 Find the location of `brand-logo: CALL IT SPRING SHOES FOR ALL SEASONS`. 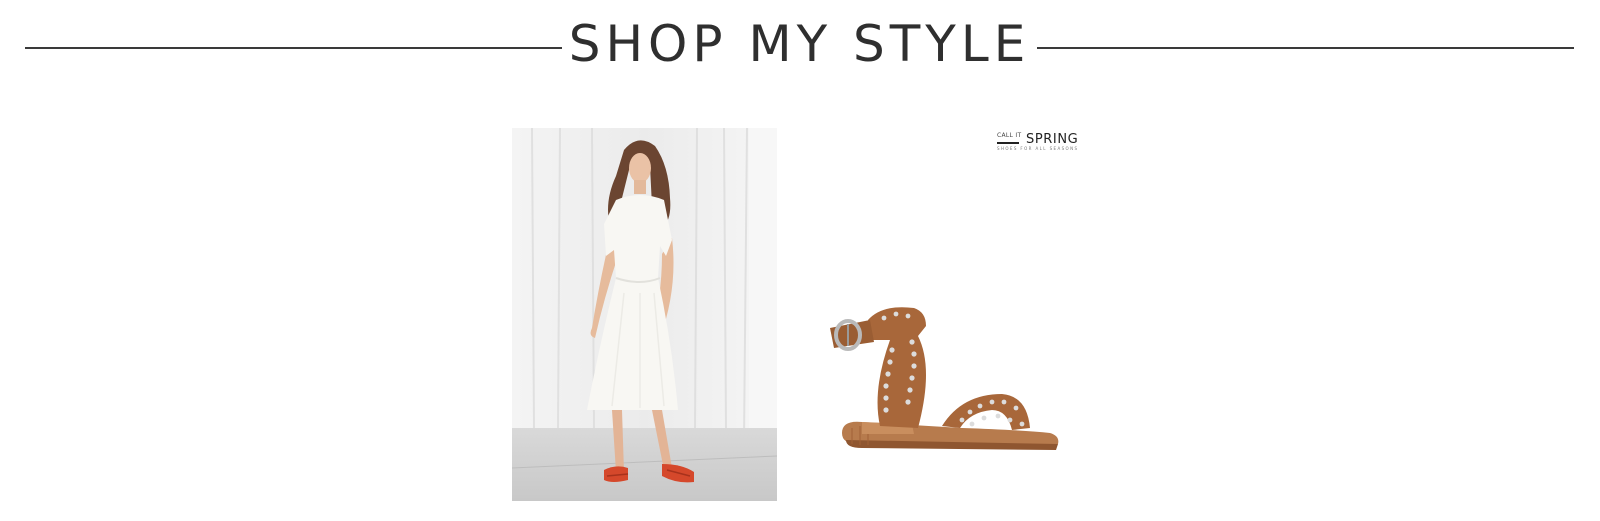

brand-logo: CALL IT SPRING SHOES FOR ALL SEASONS is located at coordinates (1042, 142).